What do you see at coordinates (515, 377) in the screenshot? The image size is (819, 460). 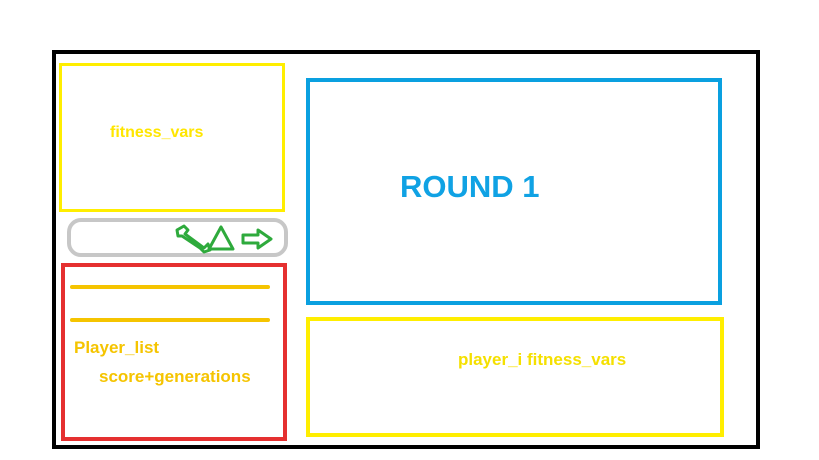 I see `player-fitness-panel` at bounding box center [515, 377].